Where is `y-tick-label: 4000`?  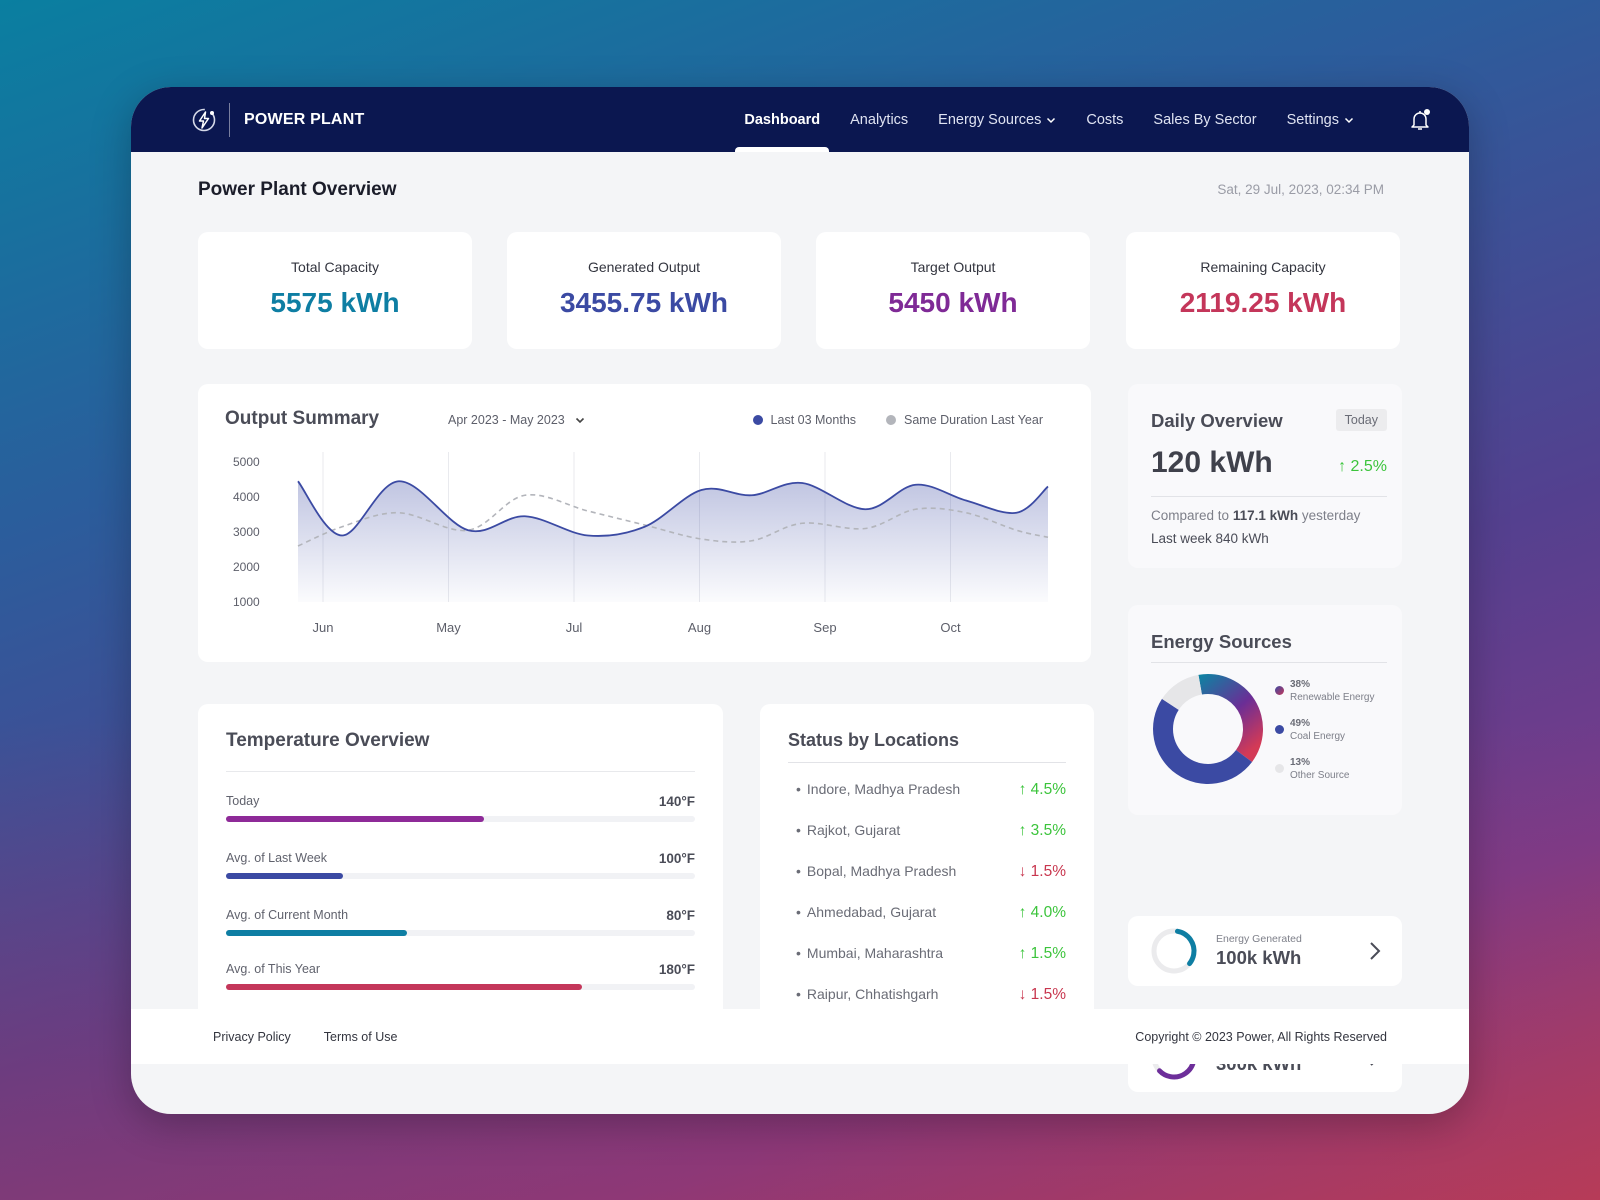
y-tick-label: 4000 is located at coordinates (246, 497).